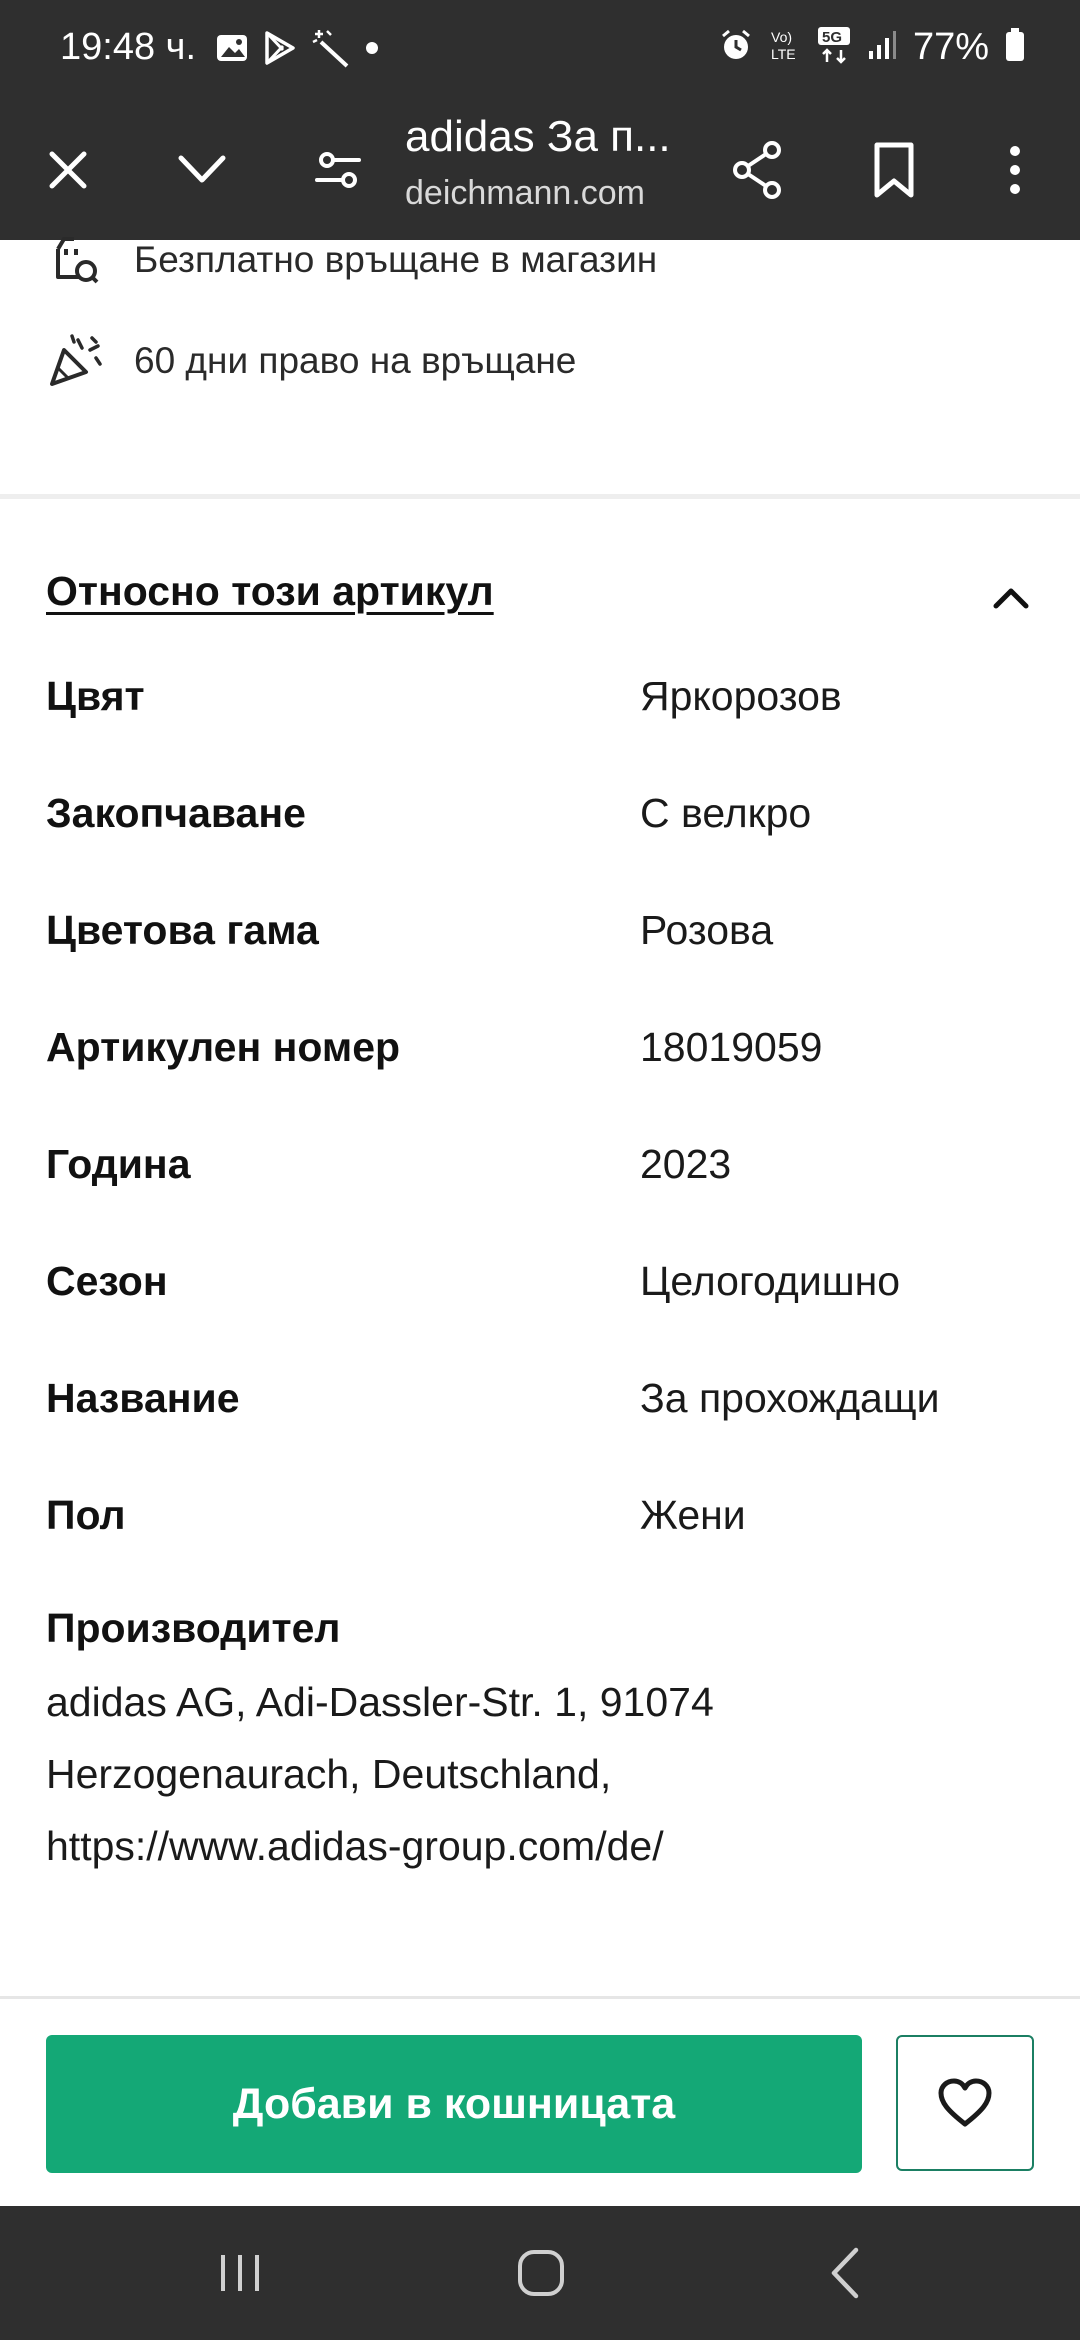  I want to click on spec-key: Сезон, so click(107, 1281).